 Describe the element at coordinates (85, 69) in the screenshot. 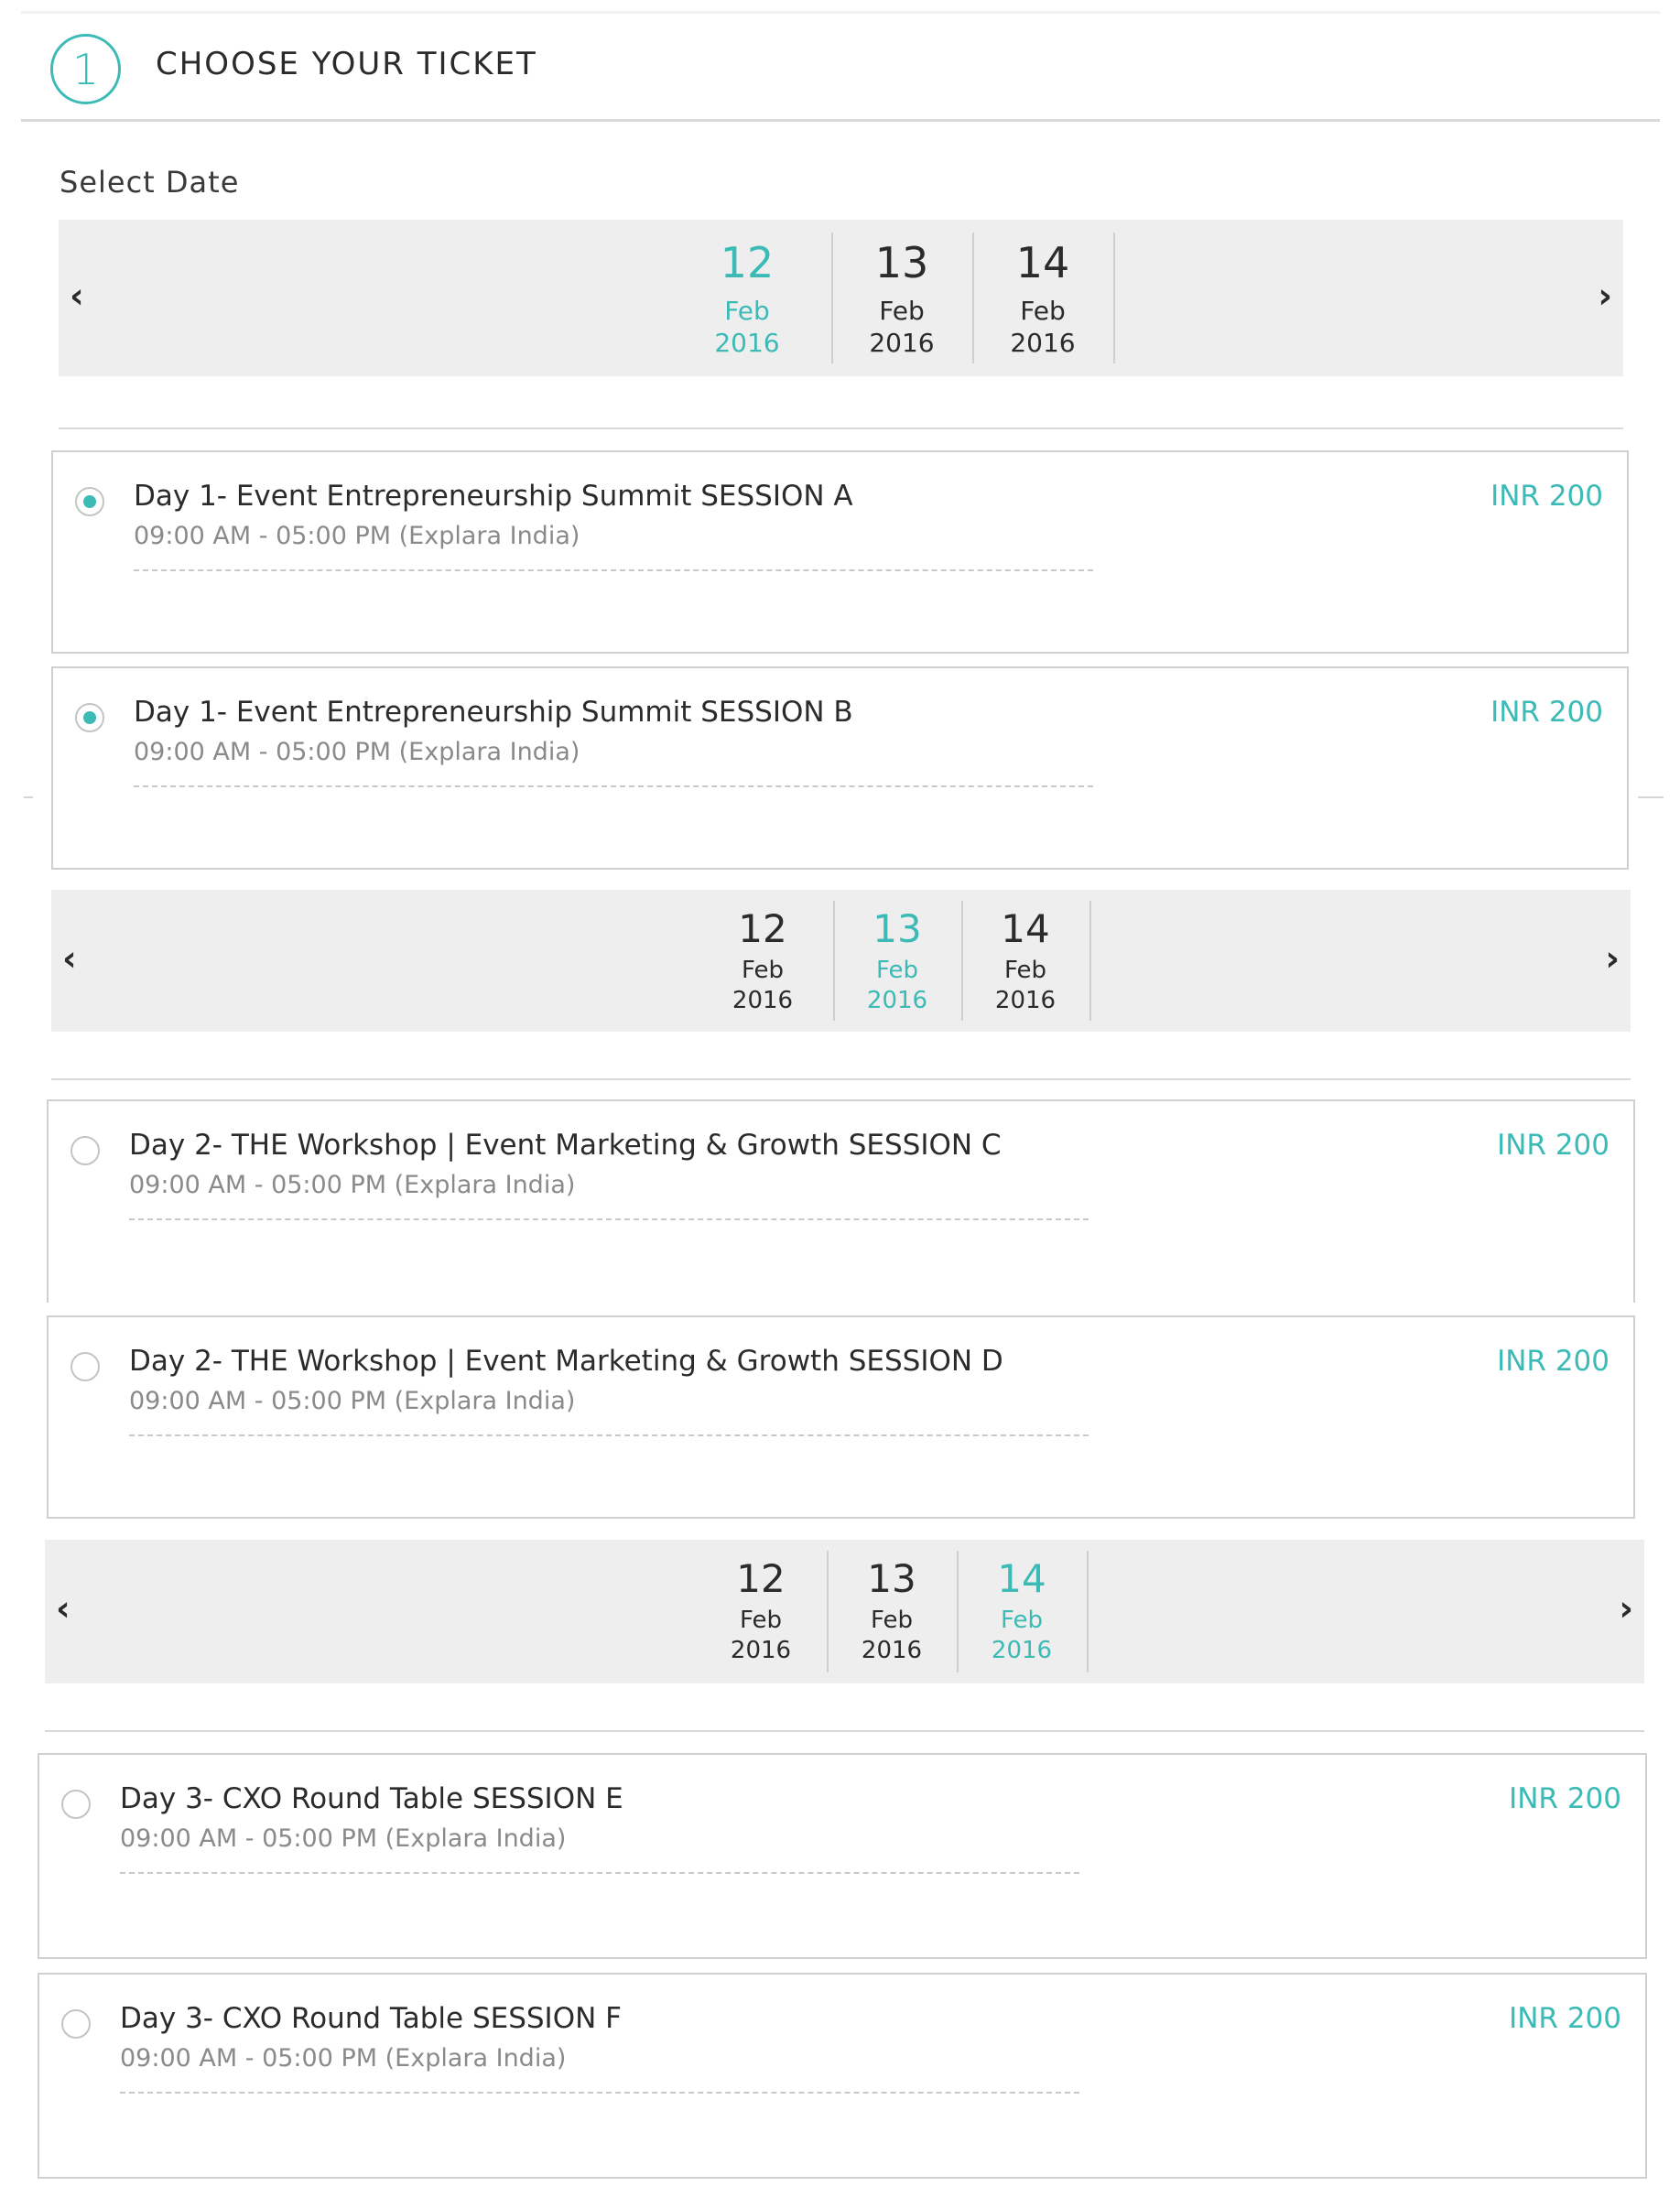

I see `step-number-badge: 1` at that location.